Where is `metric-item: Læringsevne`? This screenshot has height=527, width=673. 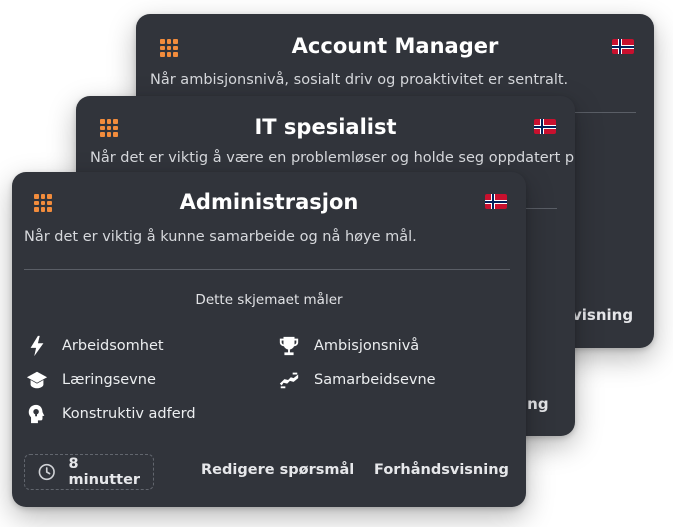 metric-item: Læringsevne is located at coordinates (91, 380).